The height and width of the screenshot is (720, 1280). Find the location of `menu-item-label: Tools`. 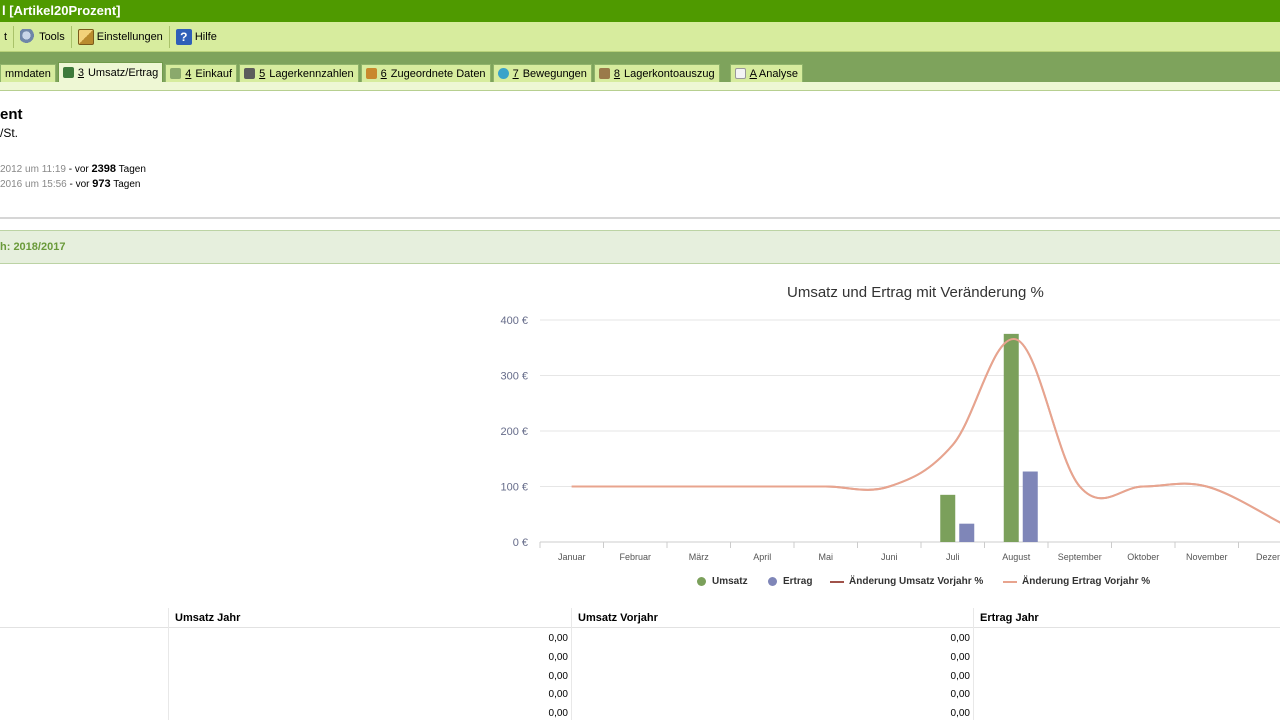

menu-item-label: Tools is located at coordinates (52, 36).